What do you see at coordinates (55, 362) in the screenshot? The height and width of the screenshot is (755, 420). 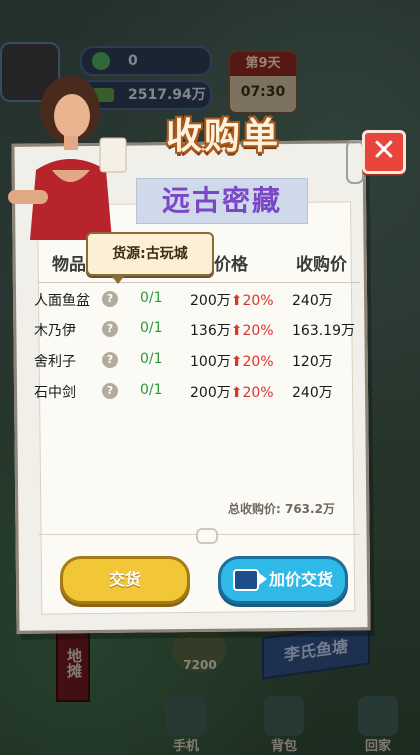 I see `item-name: 舍利子` at bounding box center [55, 362].